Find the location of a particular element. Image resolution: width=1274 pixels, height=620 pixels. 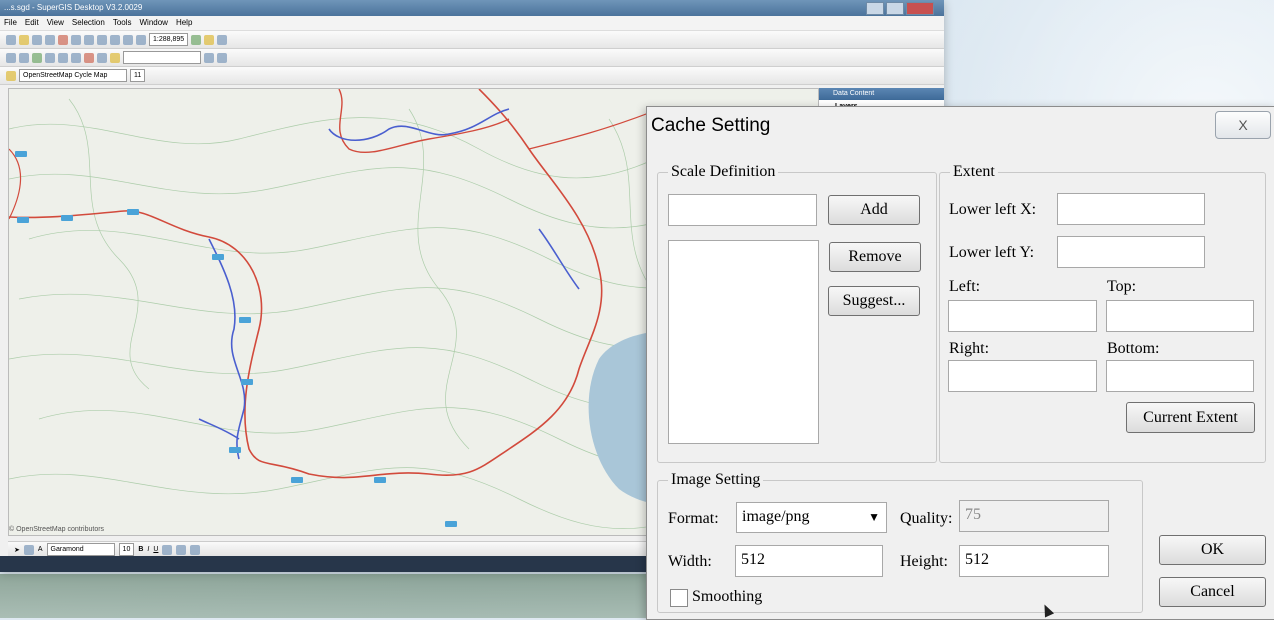

zoom-level-combo: 11 is located at coordinates (138, 75).